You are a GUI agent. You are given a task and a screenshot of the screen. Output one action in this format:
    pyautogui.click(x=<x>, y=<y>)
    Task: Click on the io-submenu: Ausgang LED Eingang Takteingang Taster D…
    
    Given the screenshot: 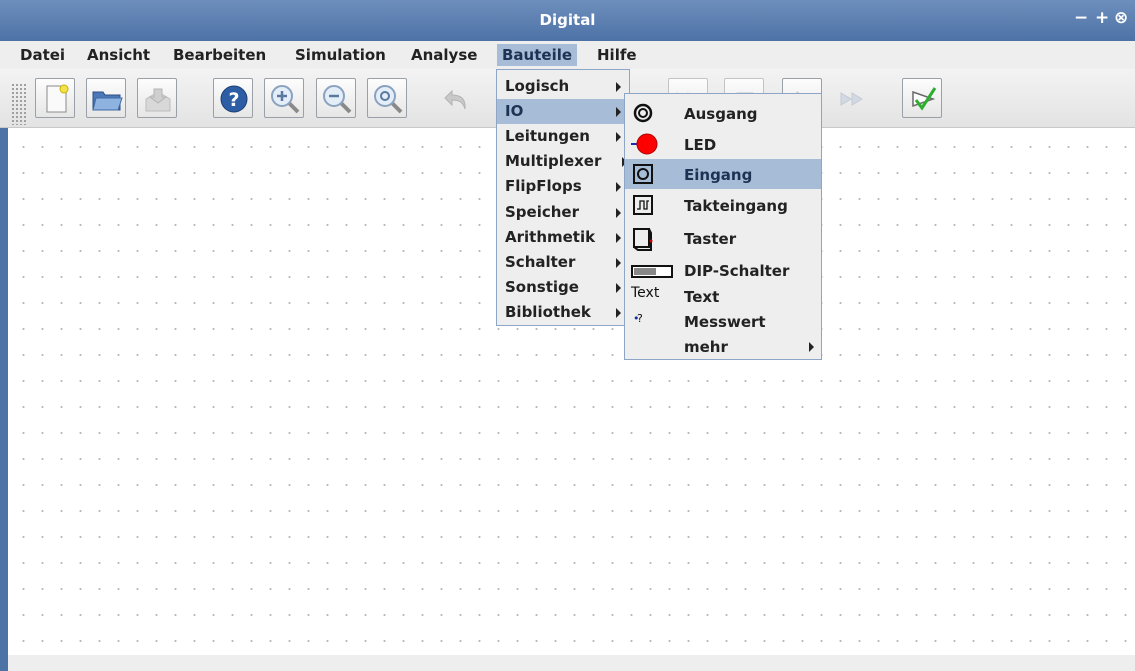 What is the action you would take?
    pyautogui.click(x=723, y=226)
    